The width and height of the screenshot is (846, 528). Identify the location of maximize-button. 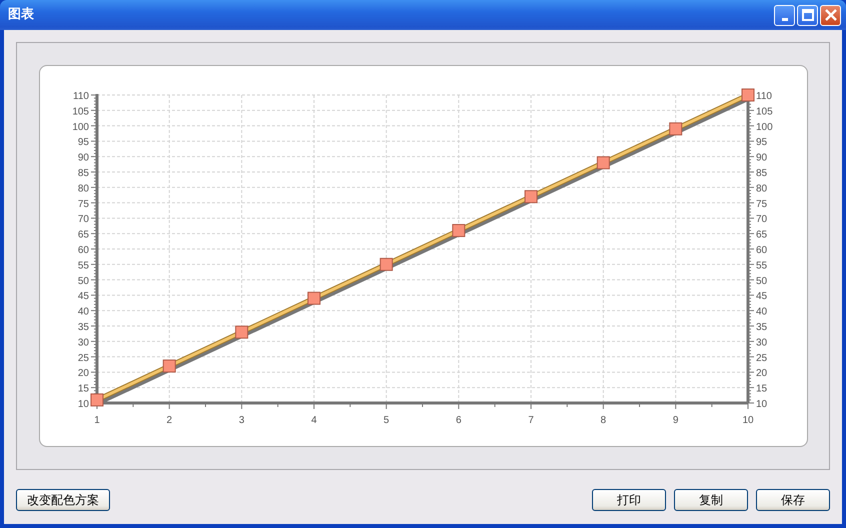
(807, 15).